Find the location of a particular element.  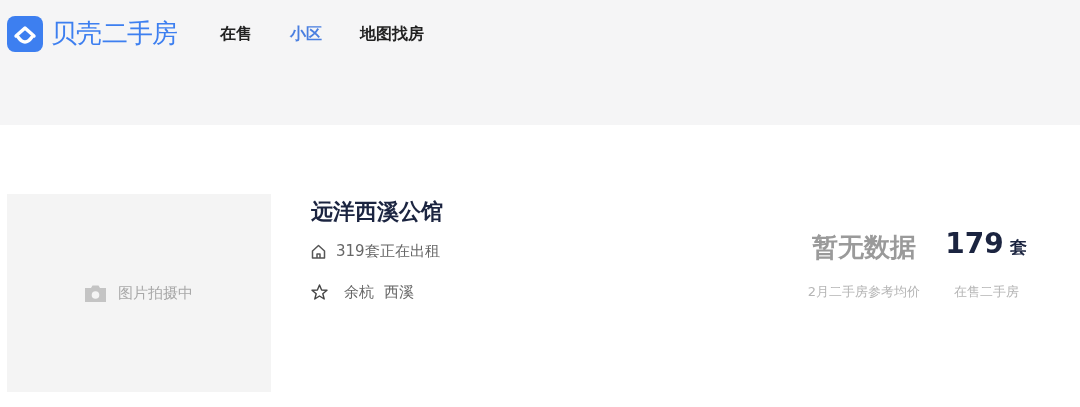

area-link: 余杭 is located at coordinates (359, 291).